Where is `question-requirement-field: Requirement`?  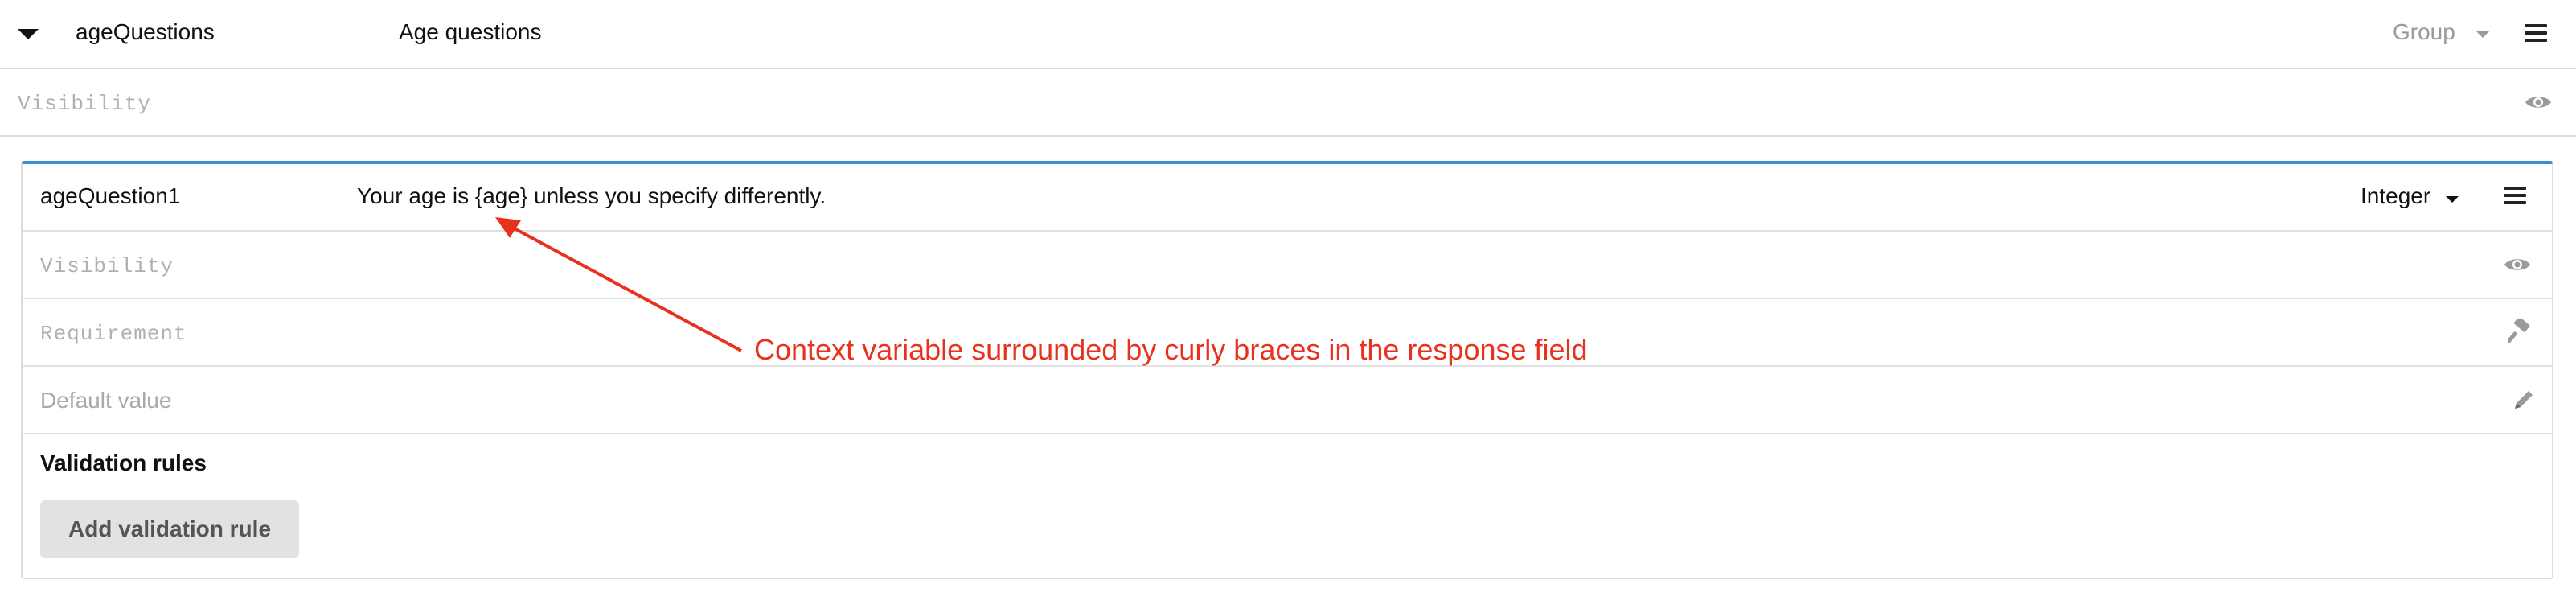 question-requirement-field: Requirement is located at coordinates (114, 334).